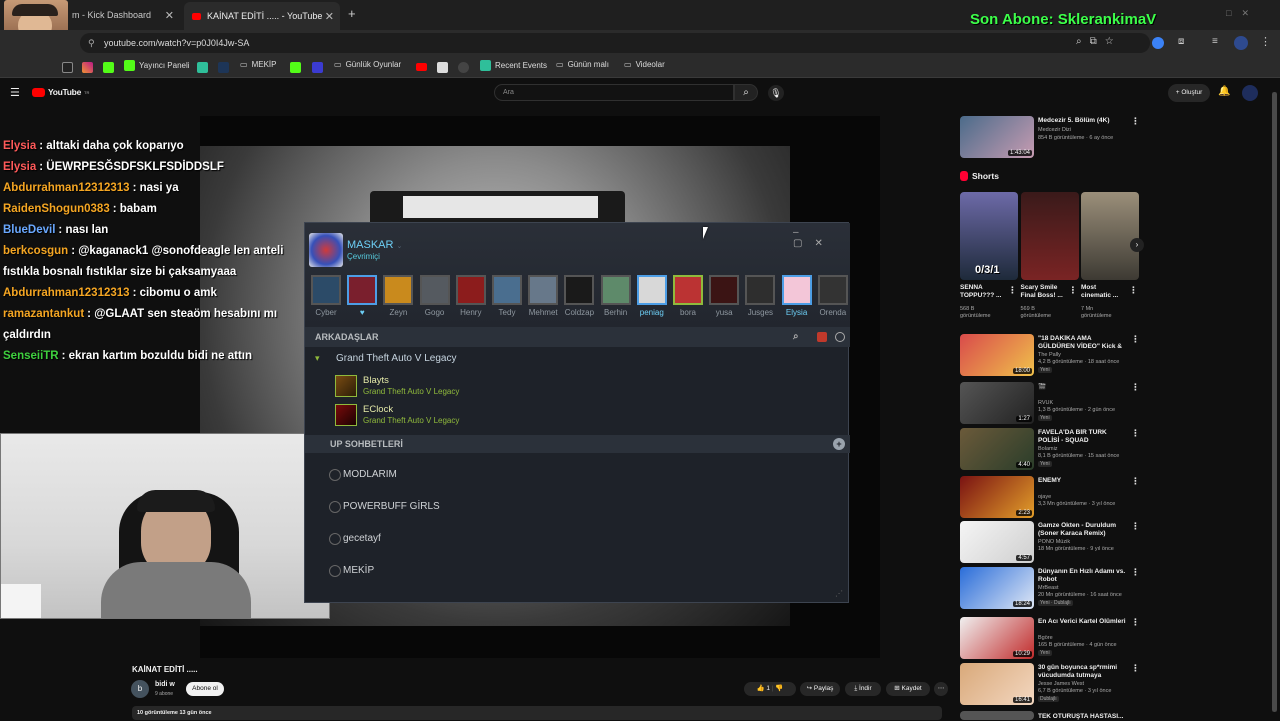 The width and height of the screenshot is (1280, 721). What do you see at coordinates (1054, 130) in the screenshot?
I see `video-channel: Medcezir Dizi` at bounding box center [1054, 130].